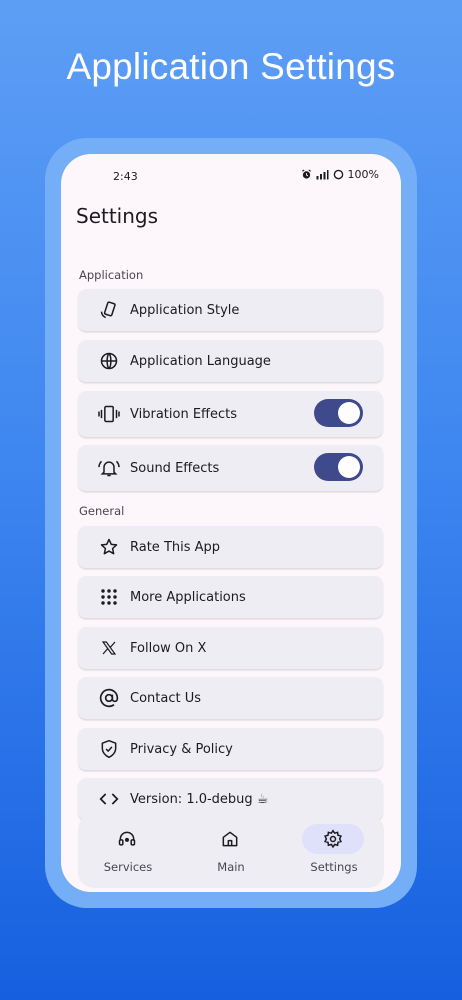 Image resolution: width=462 pixels, height=1000 pixels. I want to click on setting-application-style: Application Style, so click(230, 310).